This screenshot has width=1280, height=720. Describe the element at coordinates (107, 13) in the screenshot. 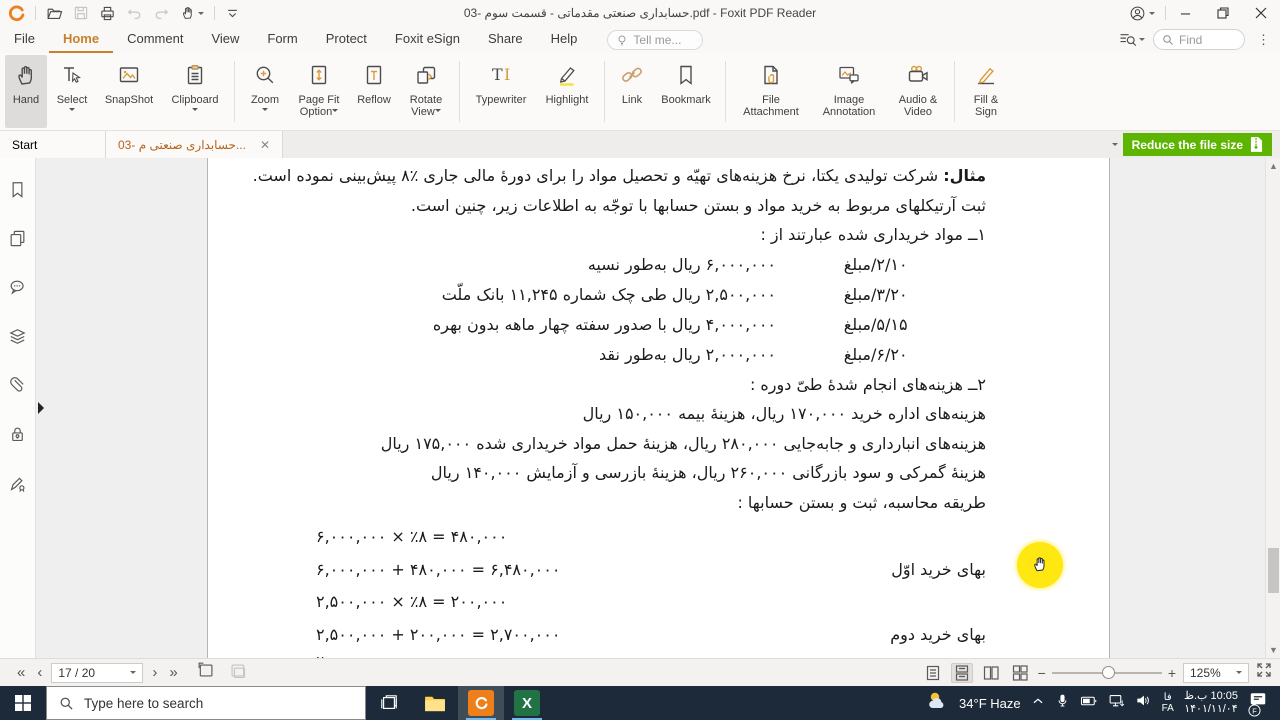

I see `print-icon` at that location.